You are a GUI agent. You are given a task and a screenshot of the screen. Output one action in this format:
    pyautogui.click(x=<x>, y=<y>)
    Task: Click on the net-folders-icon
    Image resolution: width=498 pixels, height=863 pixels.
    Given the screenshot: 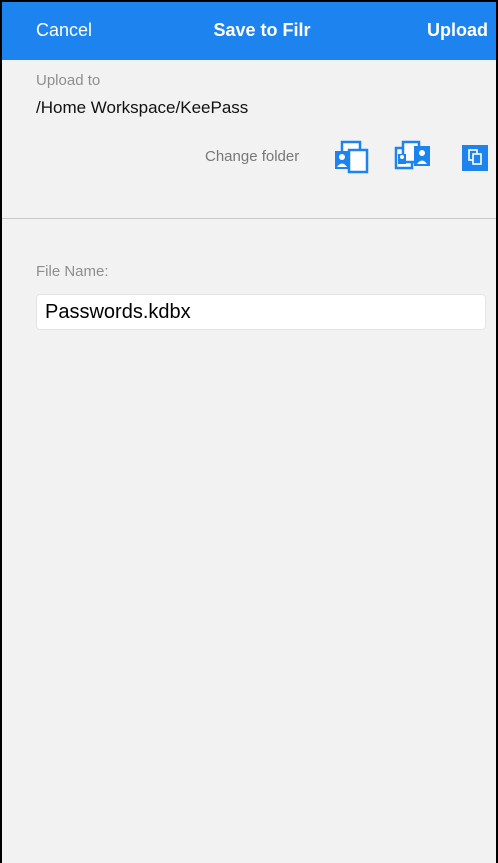 What is the action you would take?
    pyautogui.click(x=475, y=158)
    